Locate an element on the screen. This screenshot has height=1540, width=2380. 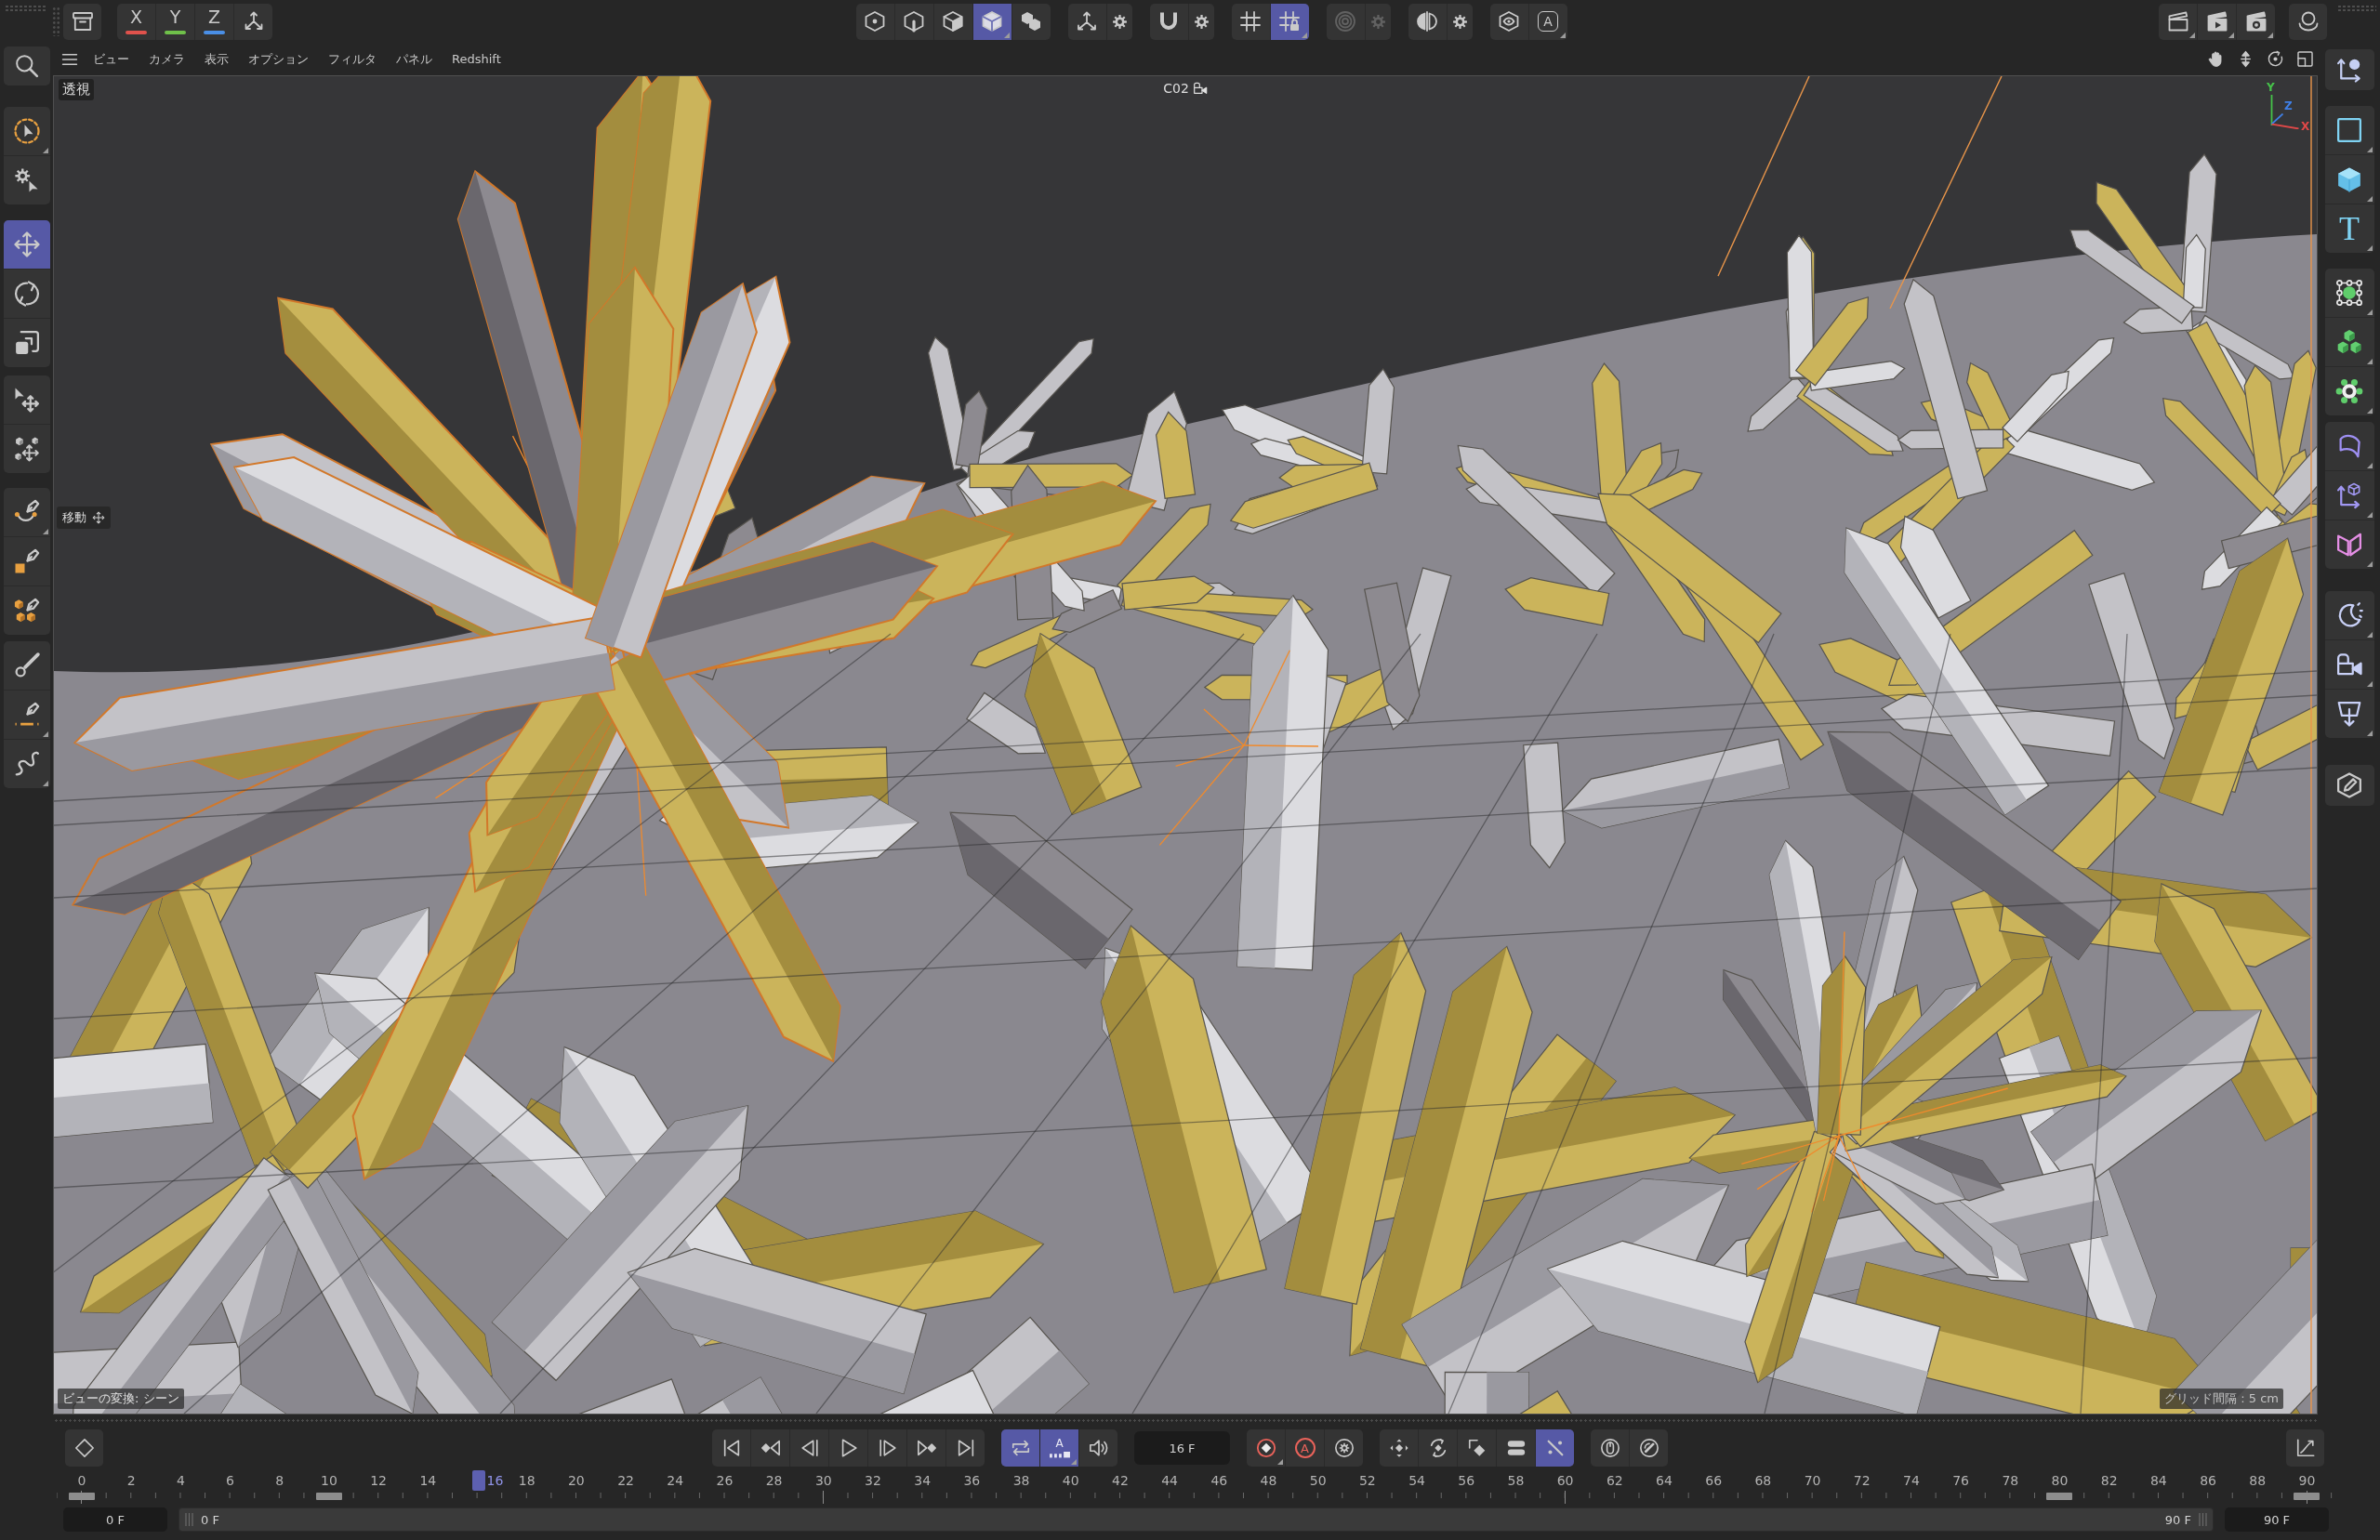
projection-label: 透視 is located at coordinates (76, 90).